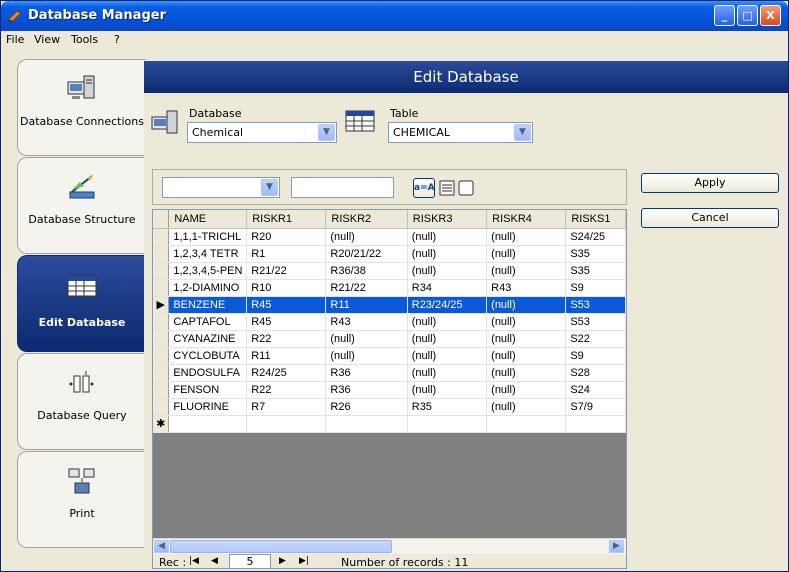  I want to click on table-cell: R20/21/22, so click(366, 254).